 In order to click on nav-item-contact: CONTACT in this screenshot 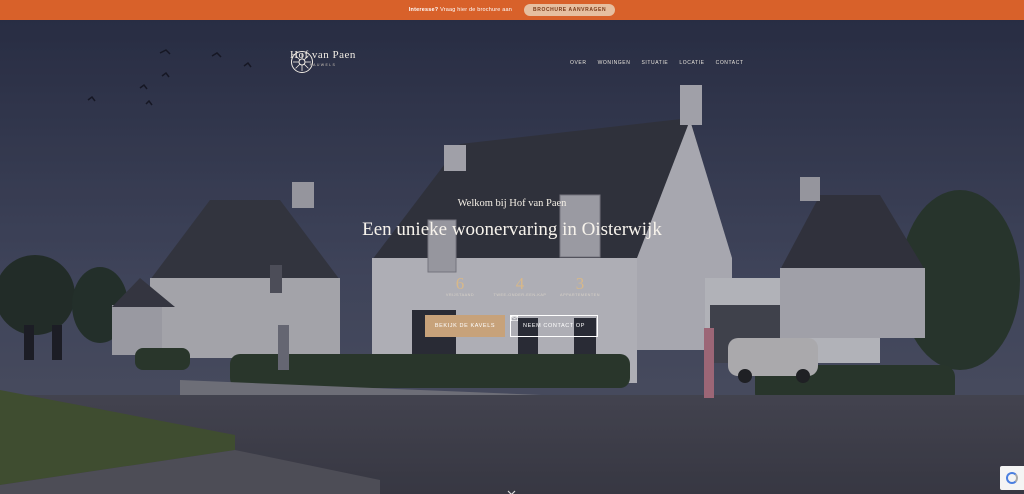, I will do `click(730, 63)`.